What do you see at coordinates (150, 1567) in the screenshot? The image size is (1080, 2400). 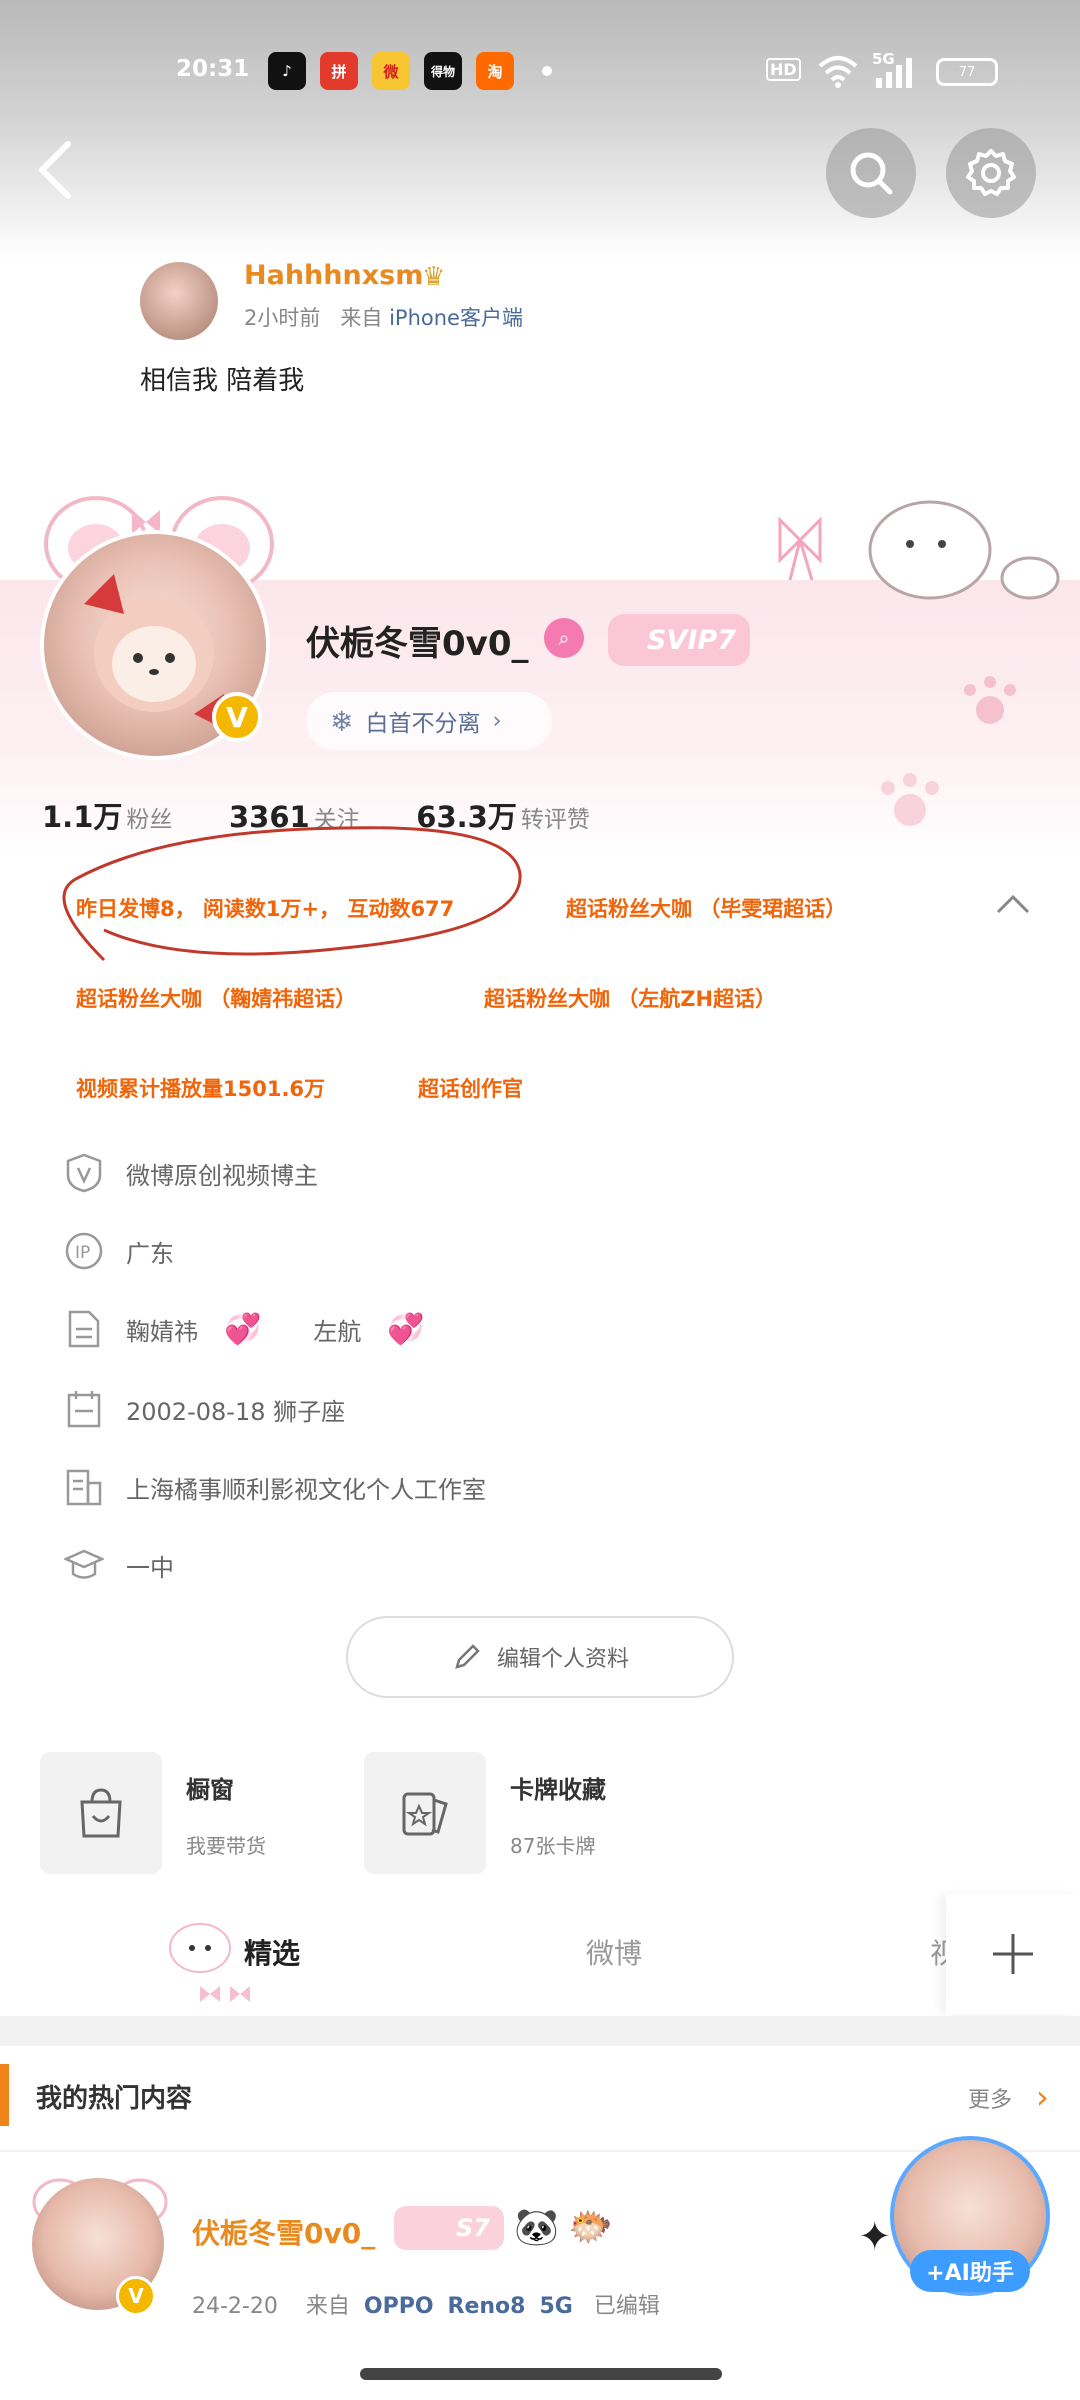 I see `info-school-text: 一中` at bounding box center [150, 1567].